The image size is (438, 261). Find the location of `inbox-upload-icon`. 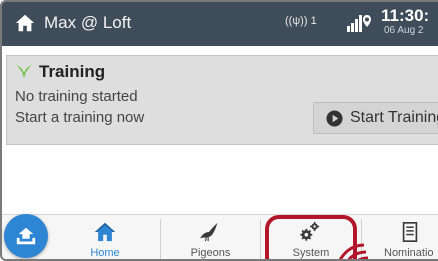

inbox-upload-icon is located at coordinates (26, 236).